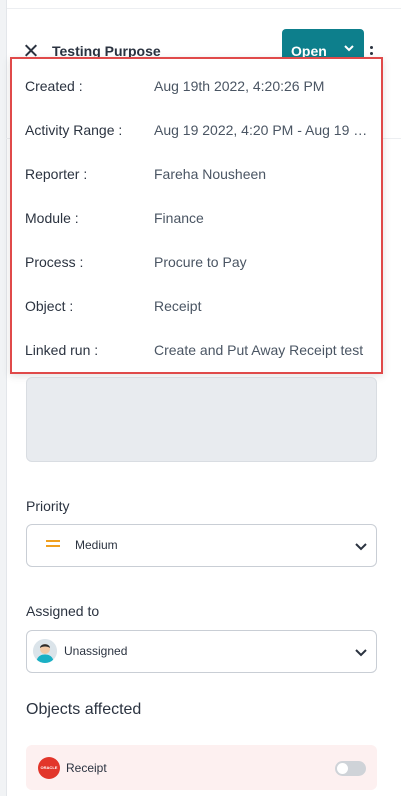 The height and width of the screenshot is (796, 401). I want to click on detail-label: Object :, so click(49, 306).